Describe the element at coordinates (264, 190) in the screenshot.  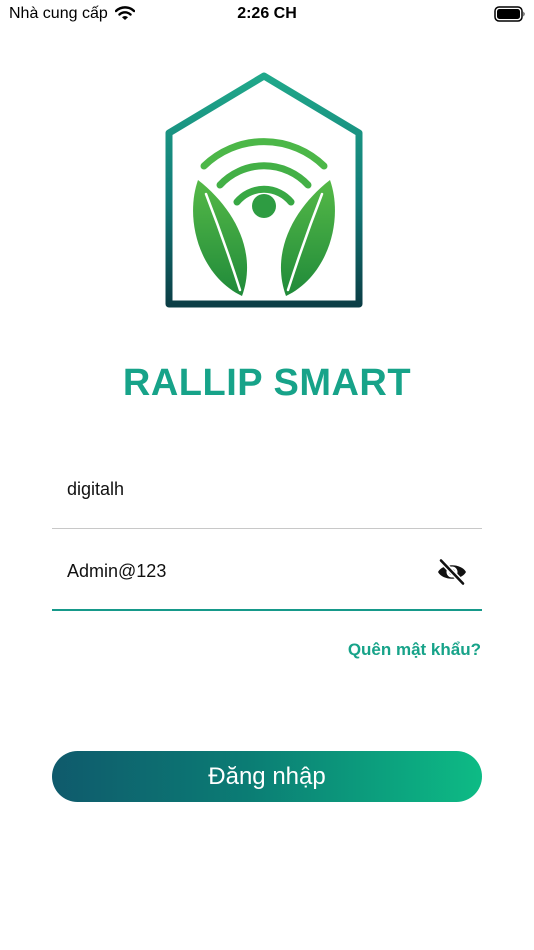
I see `app-logo` at that location.